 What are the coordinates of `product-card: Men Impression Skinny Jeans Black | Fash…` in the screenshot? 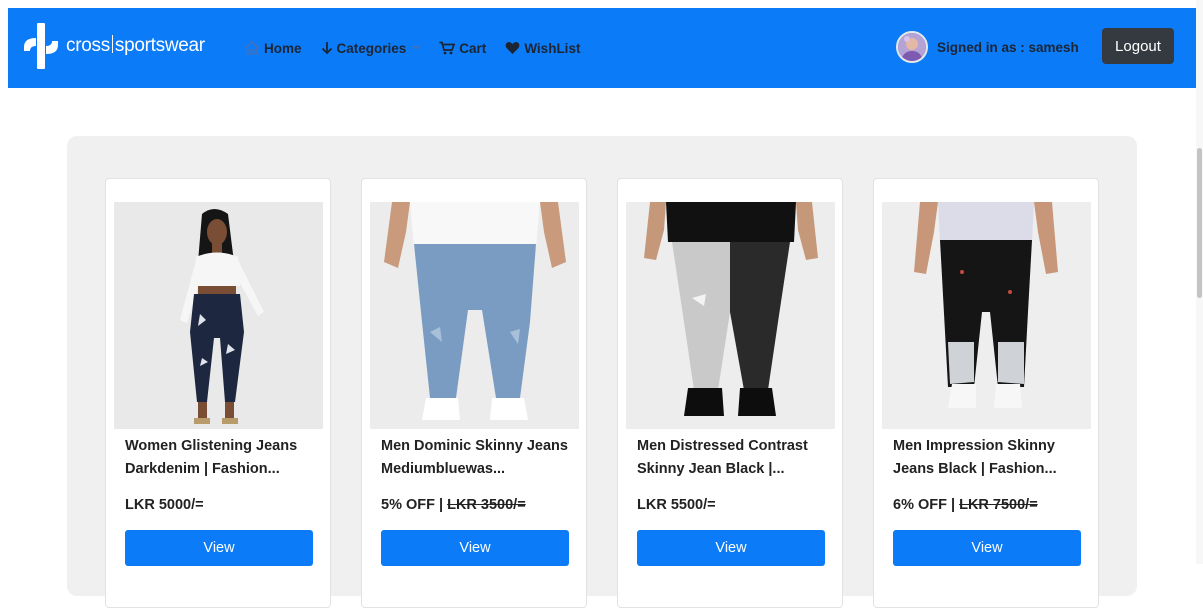 It's located at (986, 393).